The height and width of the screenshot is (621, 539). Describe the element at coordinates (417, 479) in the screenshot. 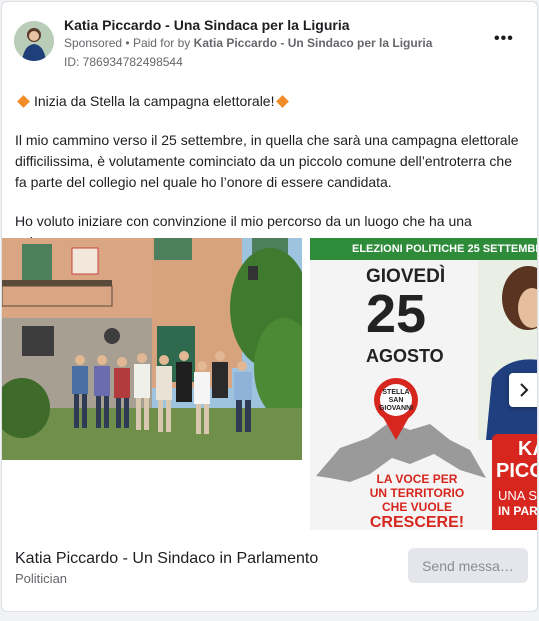

I see `slogan-line-1: LA VOCE PER` at that location.